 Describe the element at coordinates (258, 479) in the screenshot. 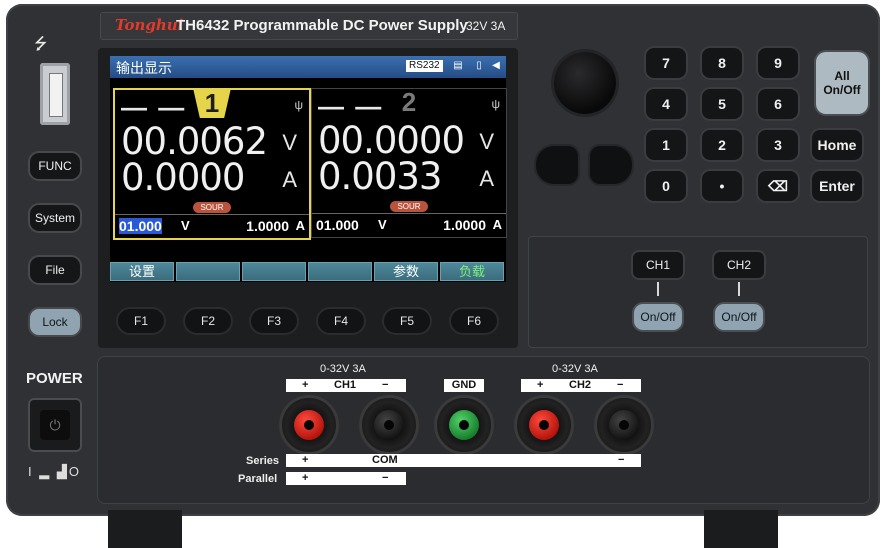

I see `parallel-label: Parallel` at that location.